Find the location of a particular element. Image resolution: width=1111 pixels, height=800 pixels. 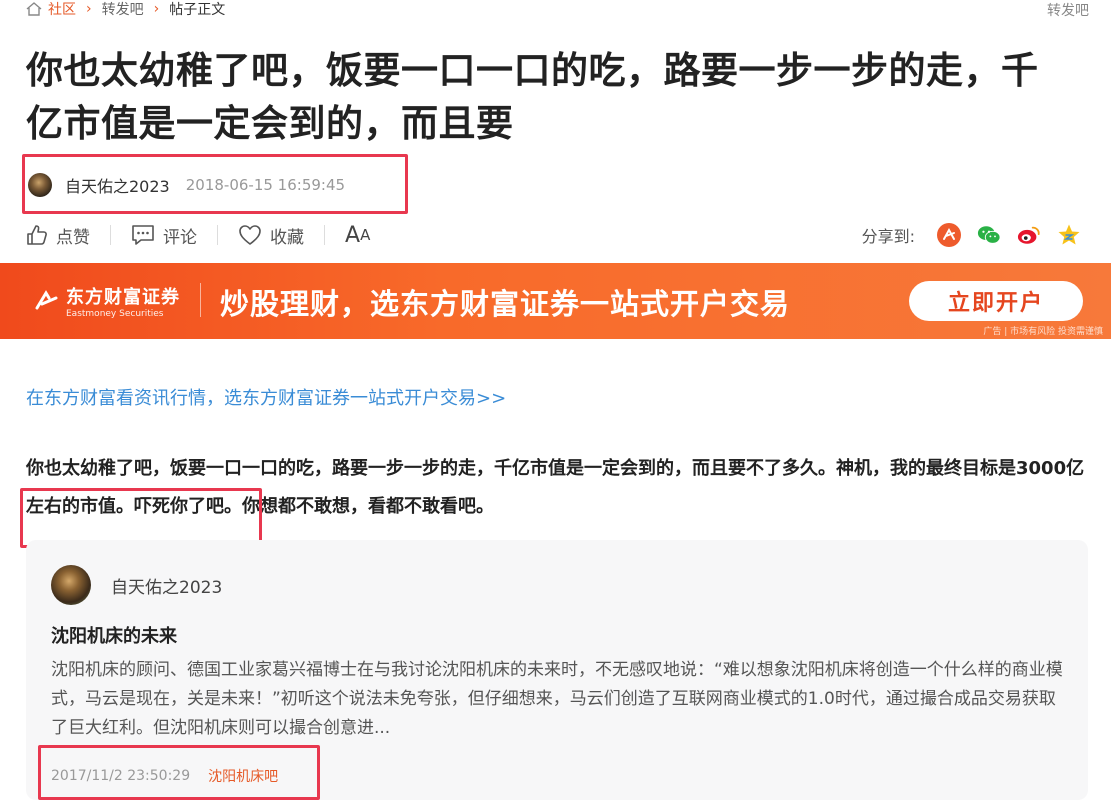

open-account-button: 立即开户 is located at coordinates (996, 301).